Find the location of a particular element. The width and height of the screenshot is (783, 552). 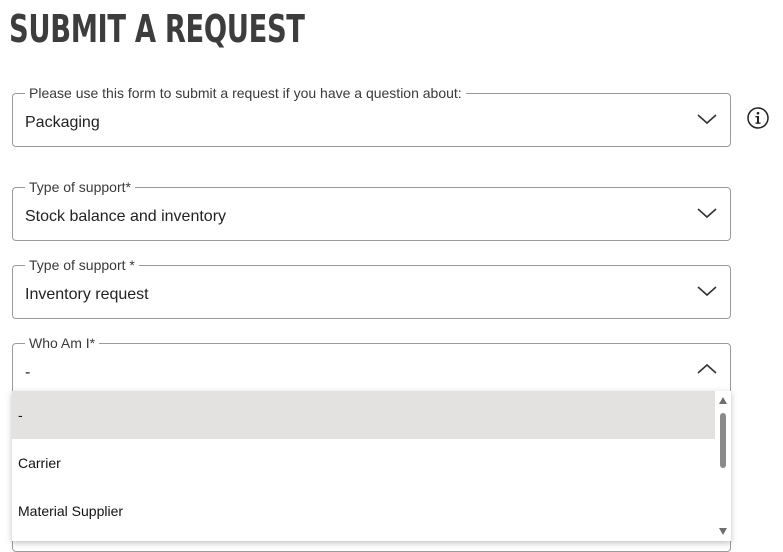

dropdown-option: Material Supplier is located at coordinates (363, 511).